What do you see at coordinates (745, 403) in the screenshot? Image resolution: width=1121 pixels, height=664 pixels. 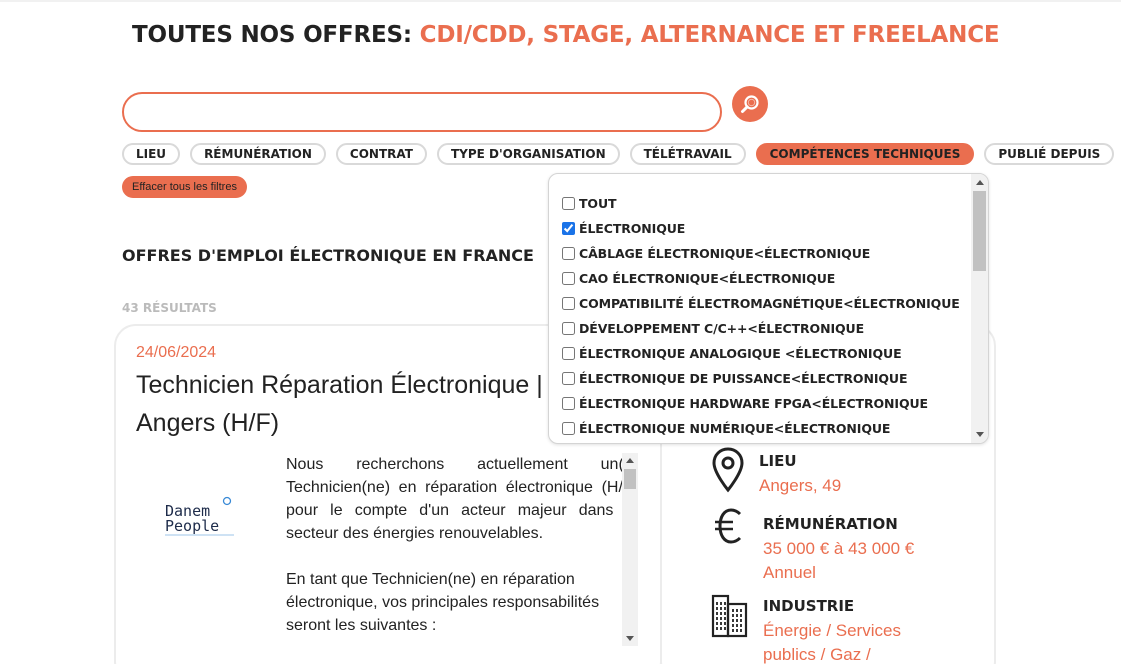 I see `option-electronique-hardware-fpga: ÉLECTRONIQUE HARDWARE FPGA<ÉLECTRONIQUE` at bounding box center [745, 403].